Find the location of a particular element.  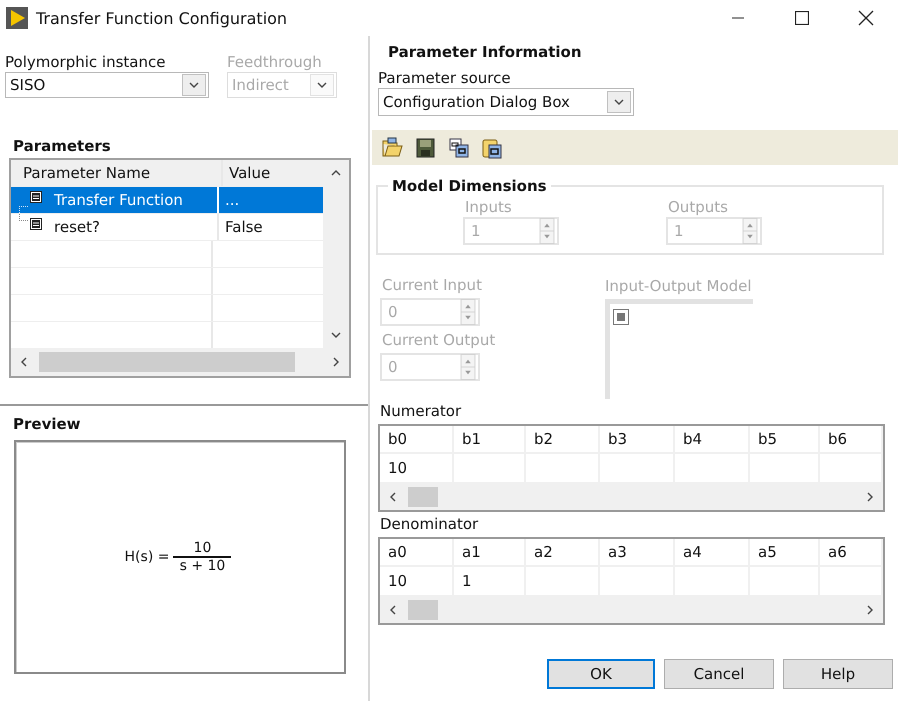

section-title: Parameters is located at coordinates (62, 146).